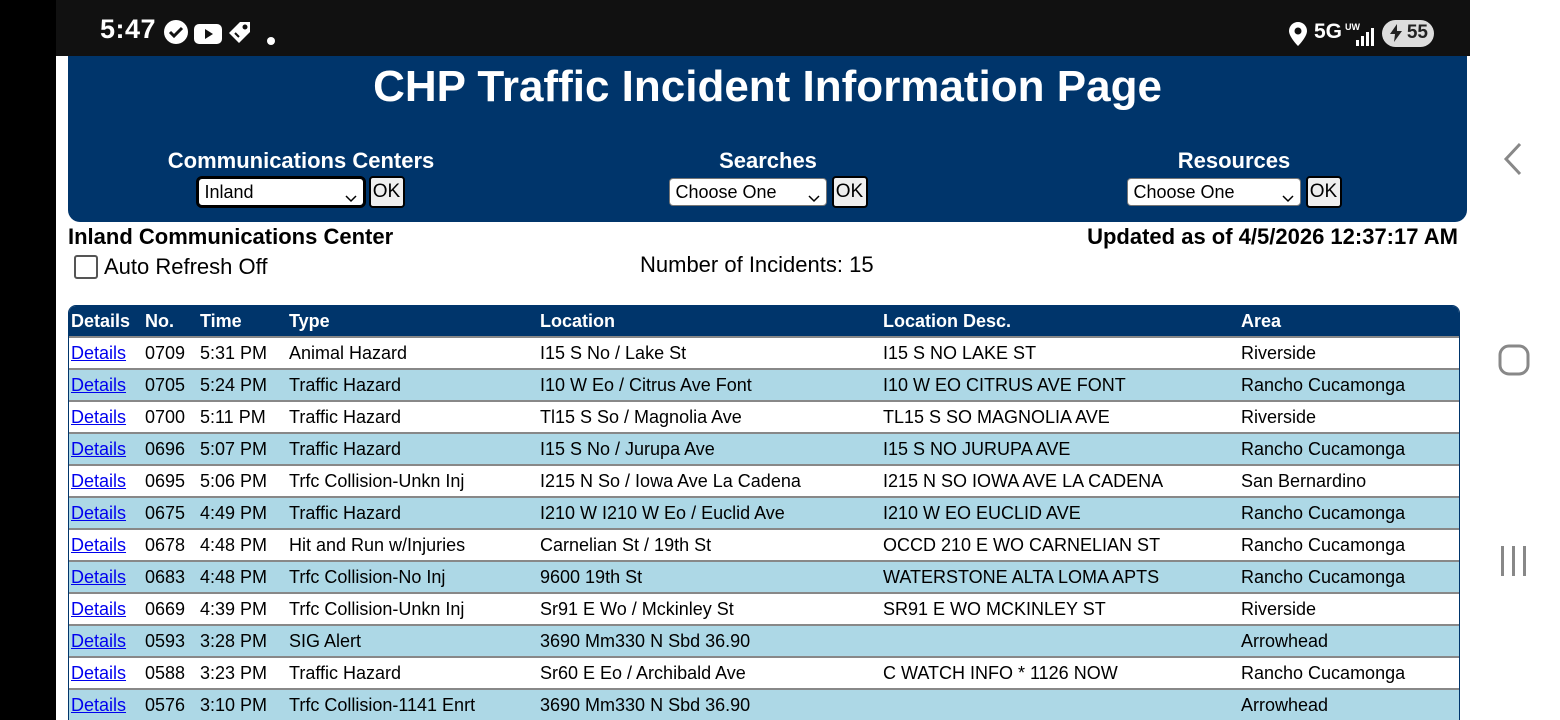  What do you see at coordinates (1349, 704) in the screenshot?
I see `cell-area: Arrowhead` at bounding box center [1349, 704].